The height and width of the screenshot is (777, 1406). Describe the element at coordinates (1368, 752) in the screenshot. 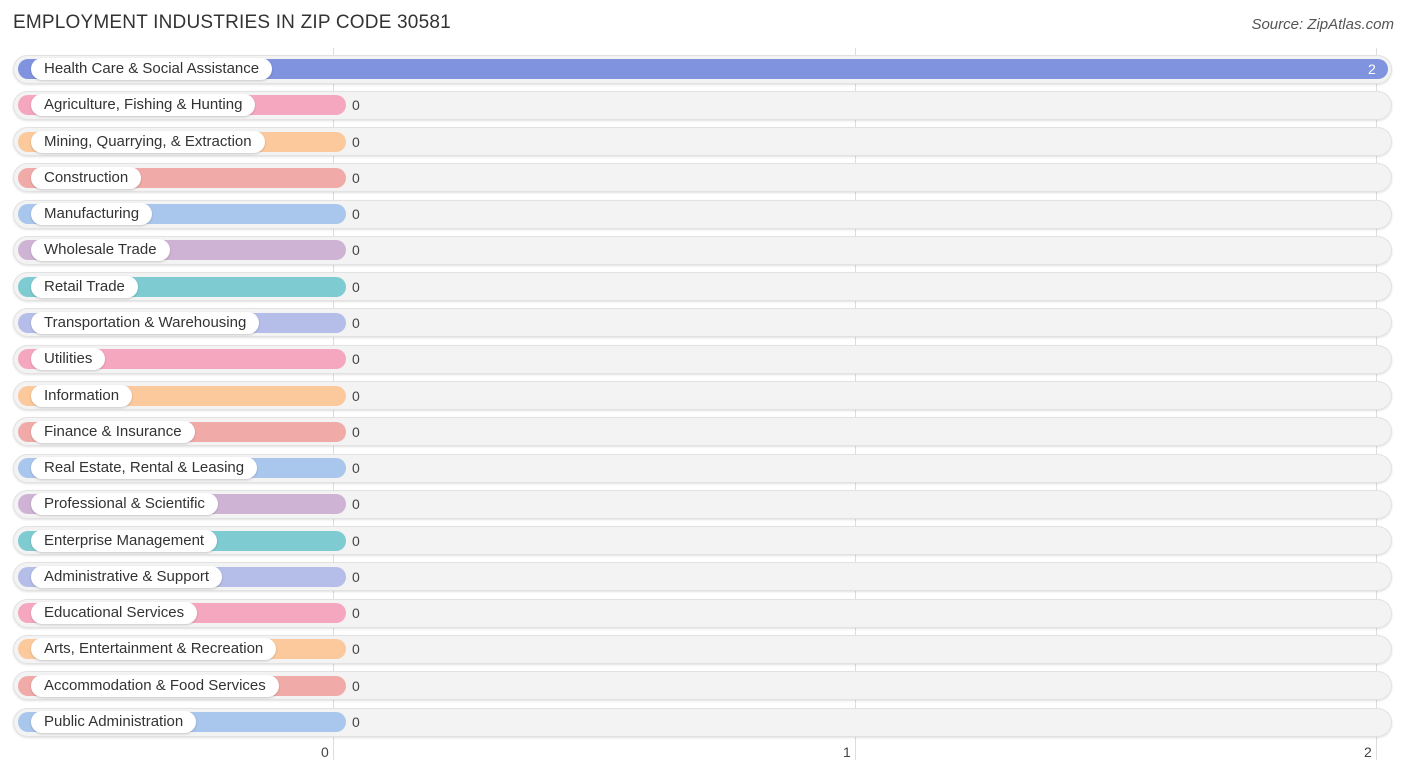

I see `x-tick-label: 2` at that location.